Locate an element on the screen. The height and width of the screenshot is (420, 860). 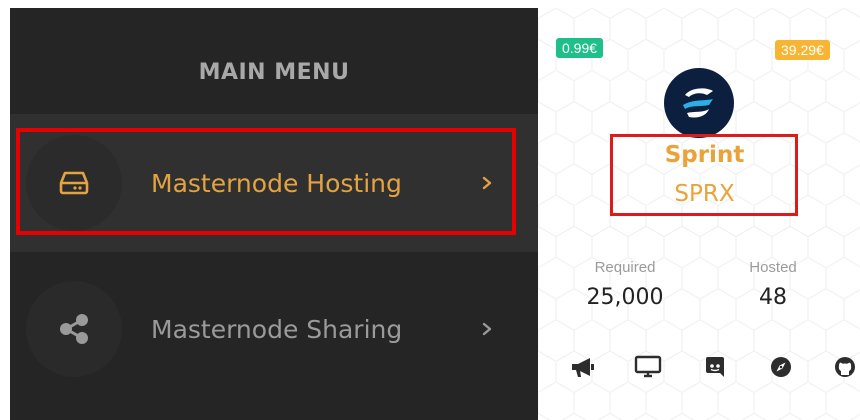
monitor-icon is located at coordinates (648, 367).